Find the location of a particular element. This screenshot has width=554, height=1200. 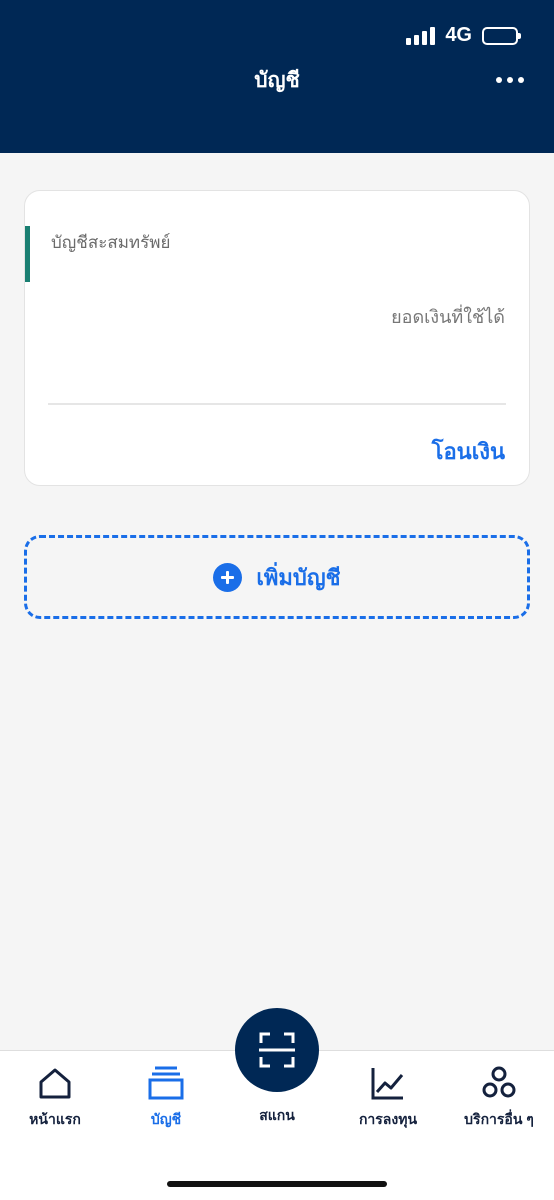

account-name: บัญชีสะสมทรัพย์ is located at coordinates (111, 242).